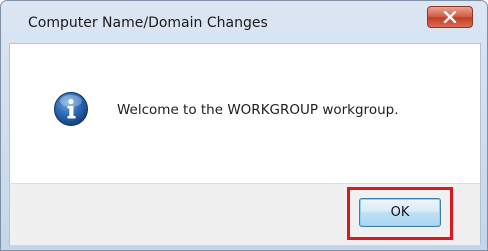 This screenshot has height=251, width=488. What do you see at coordinates (148, 23) in the screenshot?
I see `dialog-title: Computer Name/Domain Changes` at bounding box center [148, 23].